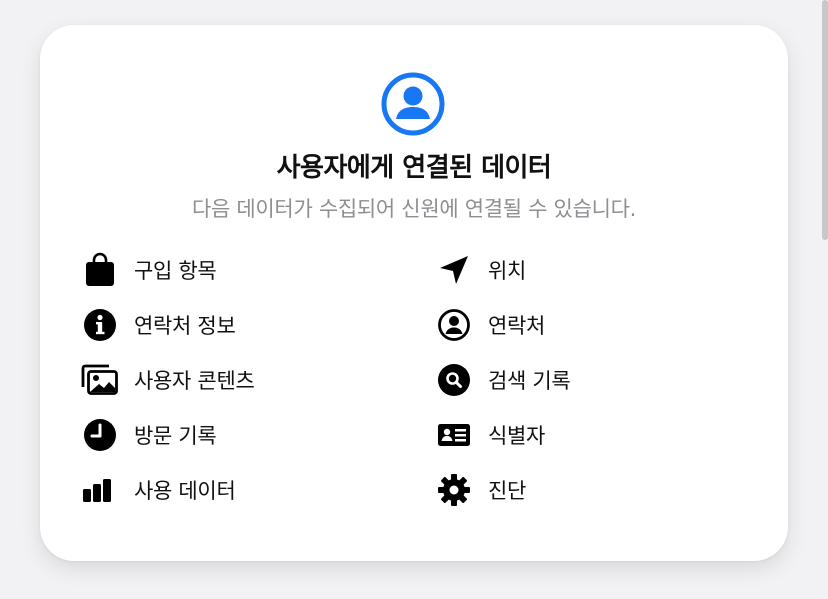 This screenshot has width=828, height=599. I want to click on data-item-purchases: 구입 항목, so click(149, 270).